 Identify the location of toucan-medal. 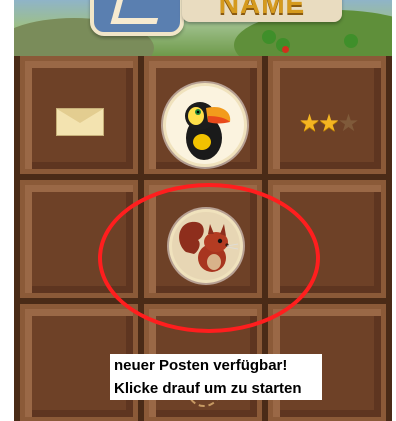
(205, 125).